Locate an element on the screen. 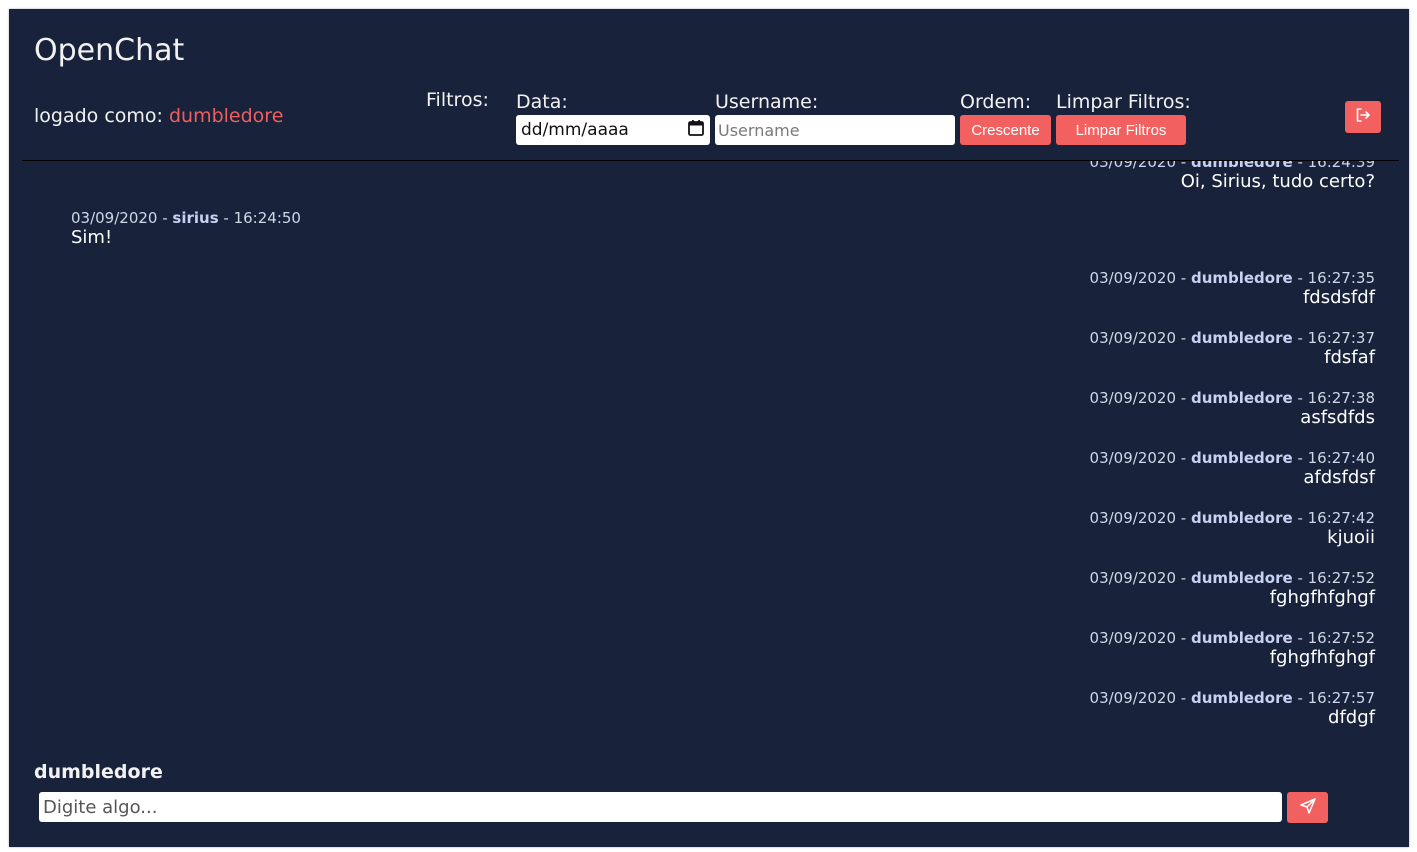  logout-button is located at coordinates (1363, 117).